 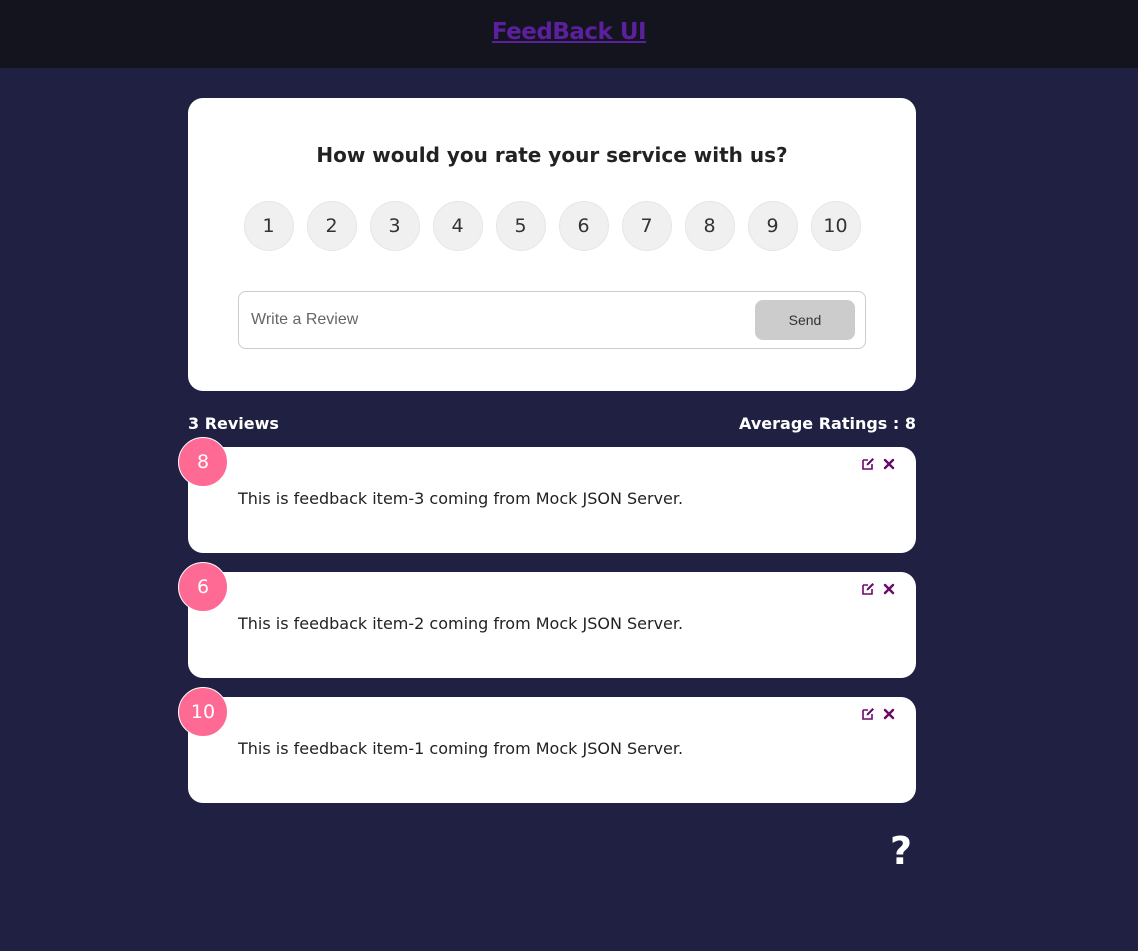 What do you see at coordinates (805, 320) in the screenshot?
I see `send-button: Send` at bounding box center [805, 320].